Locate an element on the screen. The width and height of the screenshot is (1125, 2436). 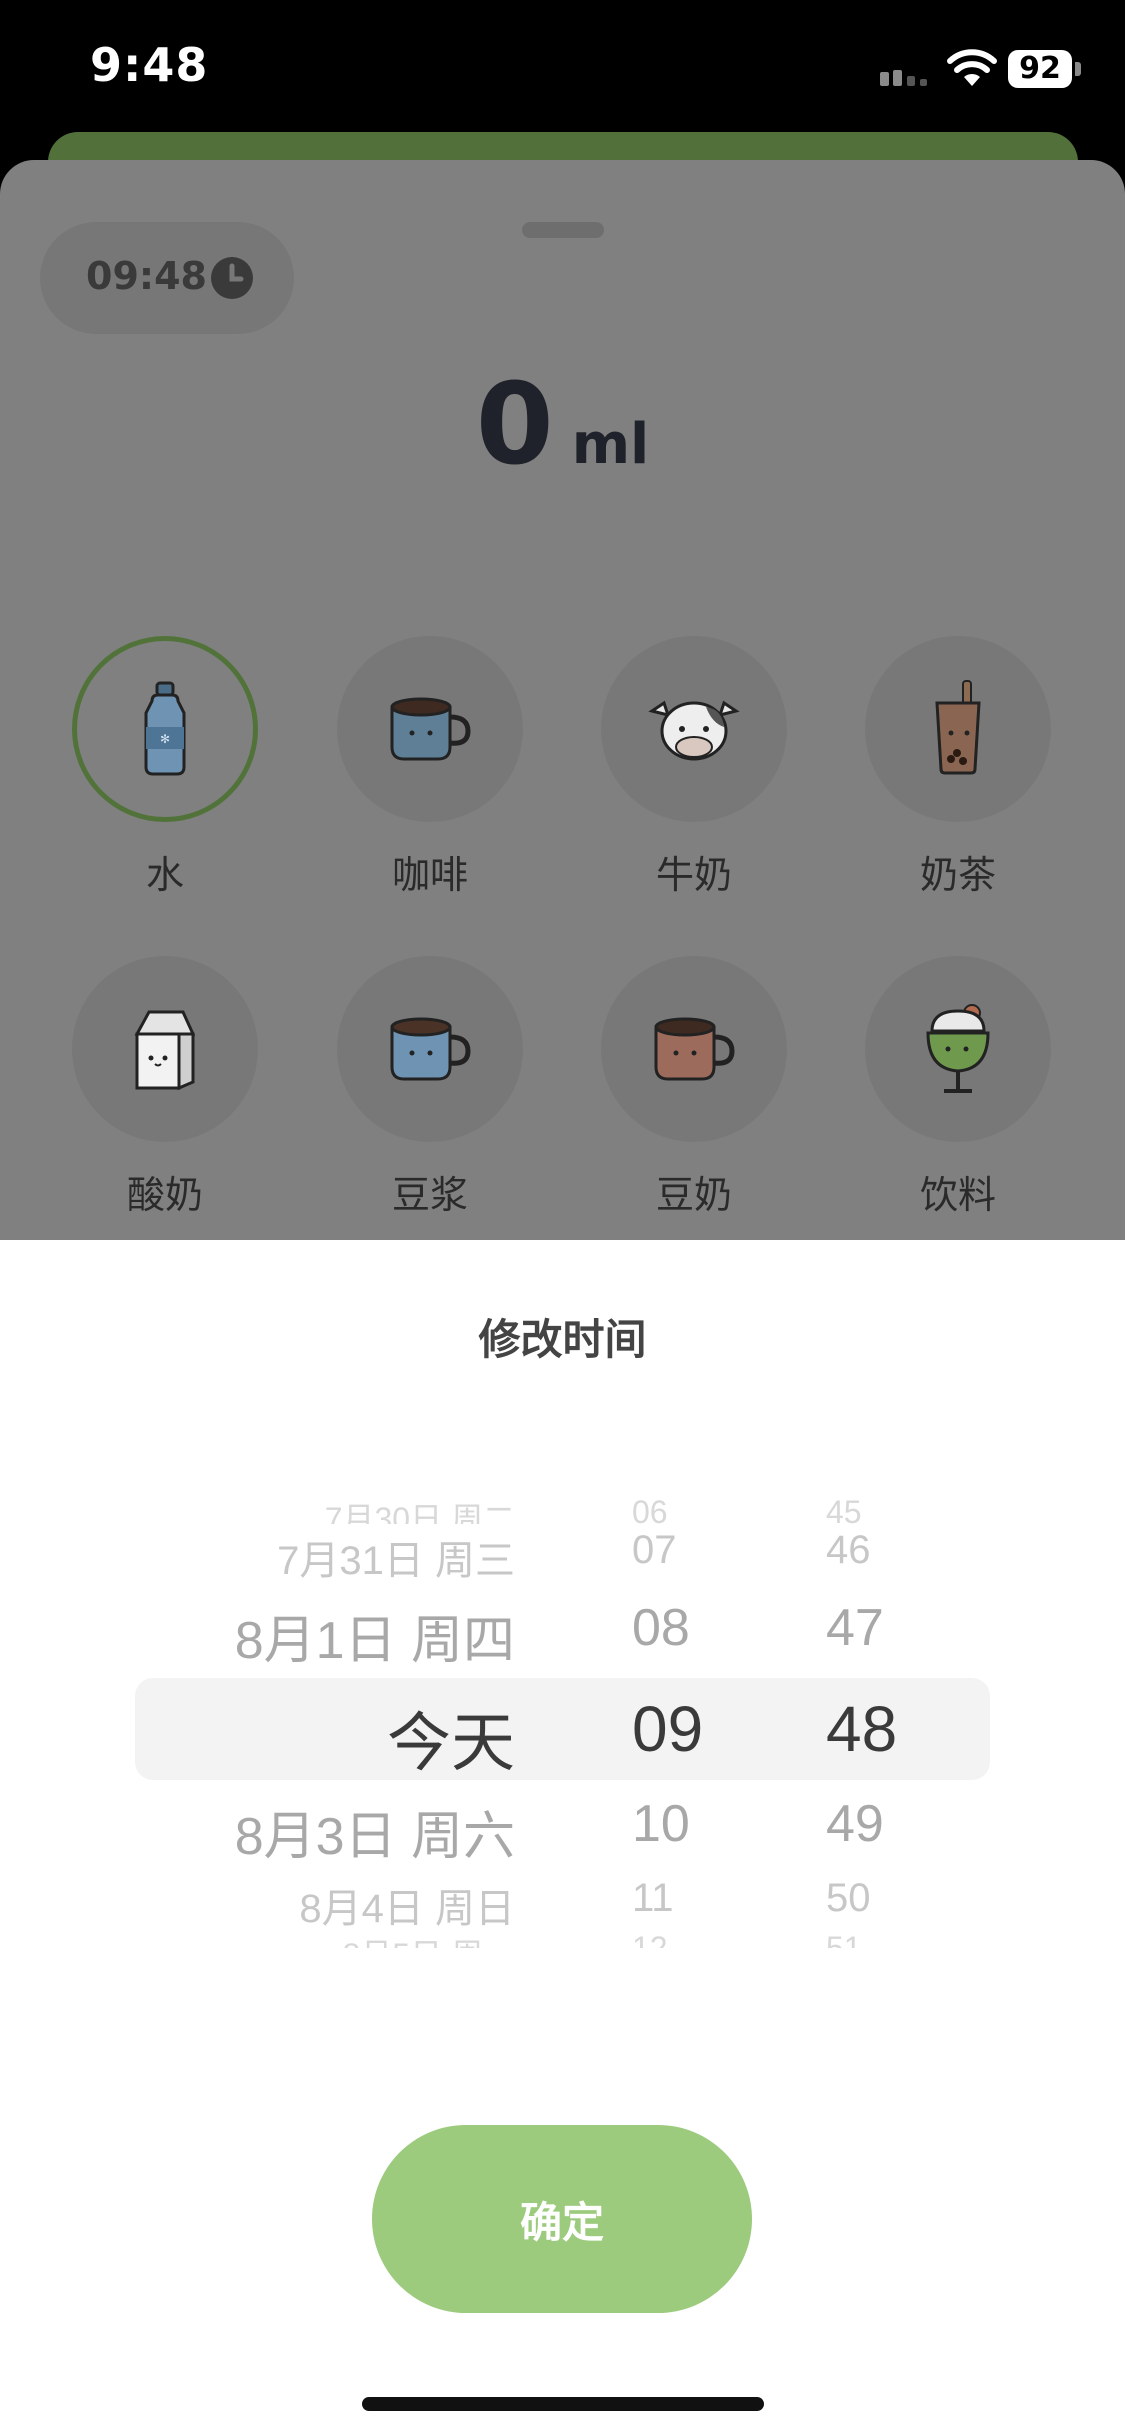
picker-hour: 09 is located at coordinates (668, 1729).